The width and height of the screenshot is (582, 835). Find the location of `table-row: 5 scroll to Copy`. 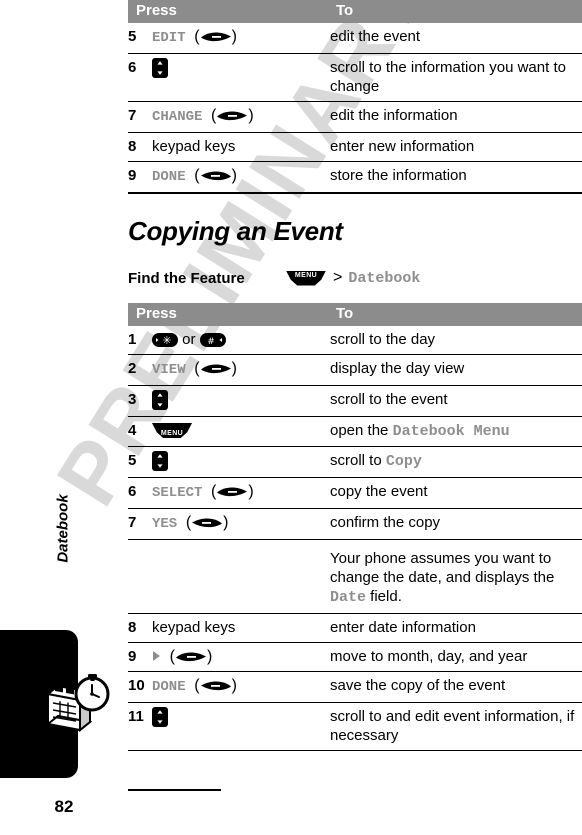

table-row: 5 scroll to Copy is located at coordinates (355, 462).